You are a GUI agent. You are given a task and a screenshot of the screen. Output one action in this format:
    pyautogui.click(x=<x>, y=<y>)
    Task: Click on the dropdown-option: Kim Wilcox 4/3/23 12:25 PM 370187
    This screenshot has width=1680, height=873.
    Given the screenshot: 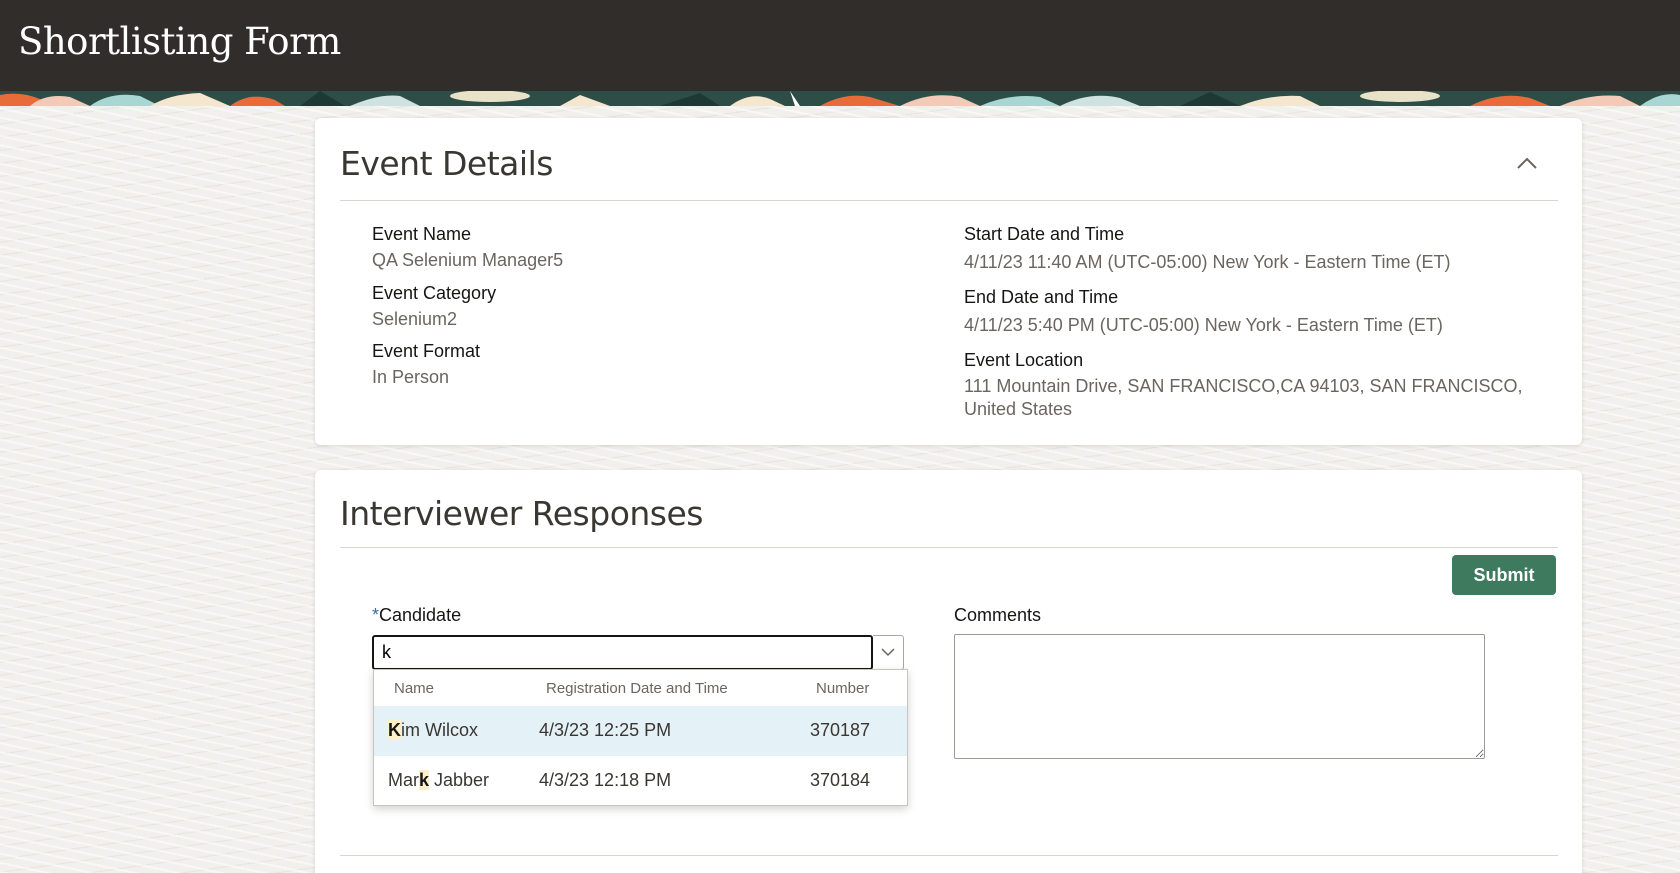 What is the action you would take?
    pyautogui.click(x=640, y=731)
    